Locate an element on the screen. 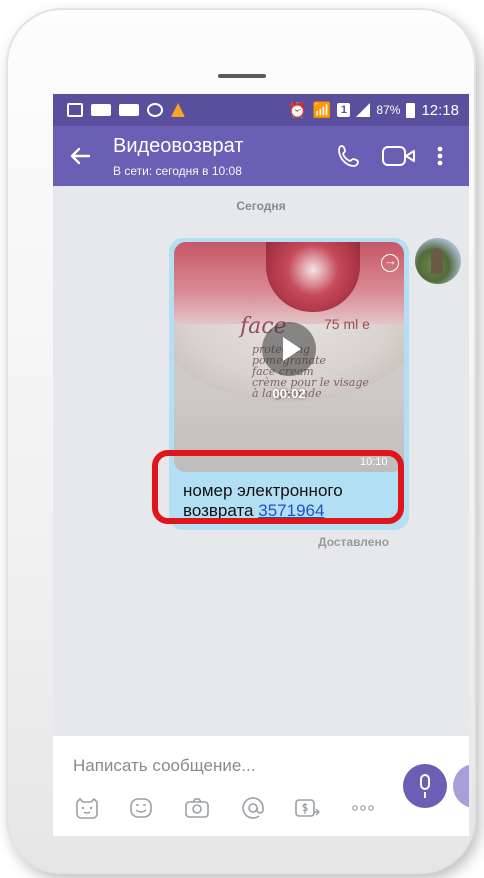 The height and width of the screenshot is (878, 484). more-vert-icon is located at coordinates (440, 156).